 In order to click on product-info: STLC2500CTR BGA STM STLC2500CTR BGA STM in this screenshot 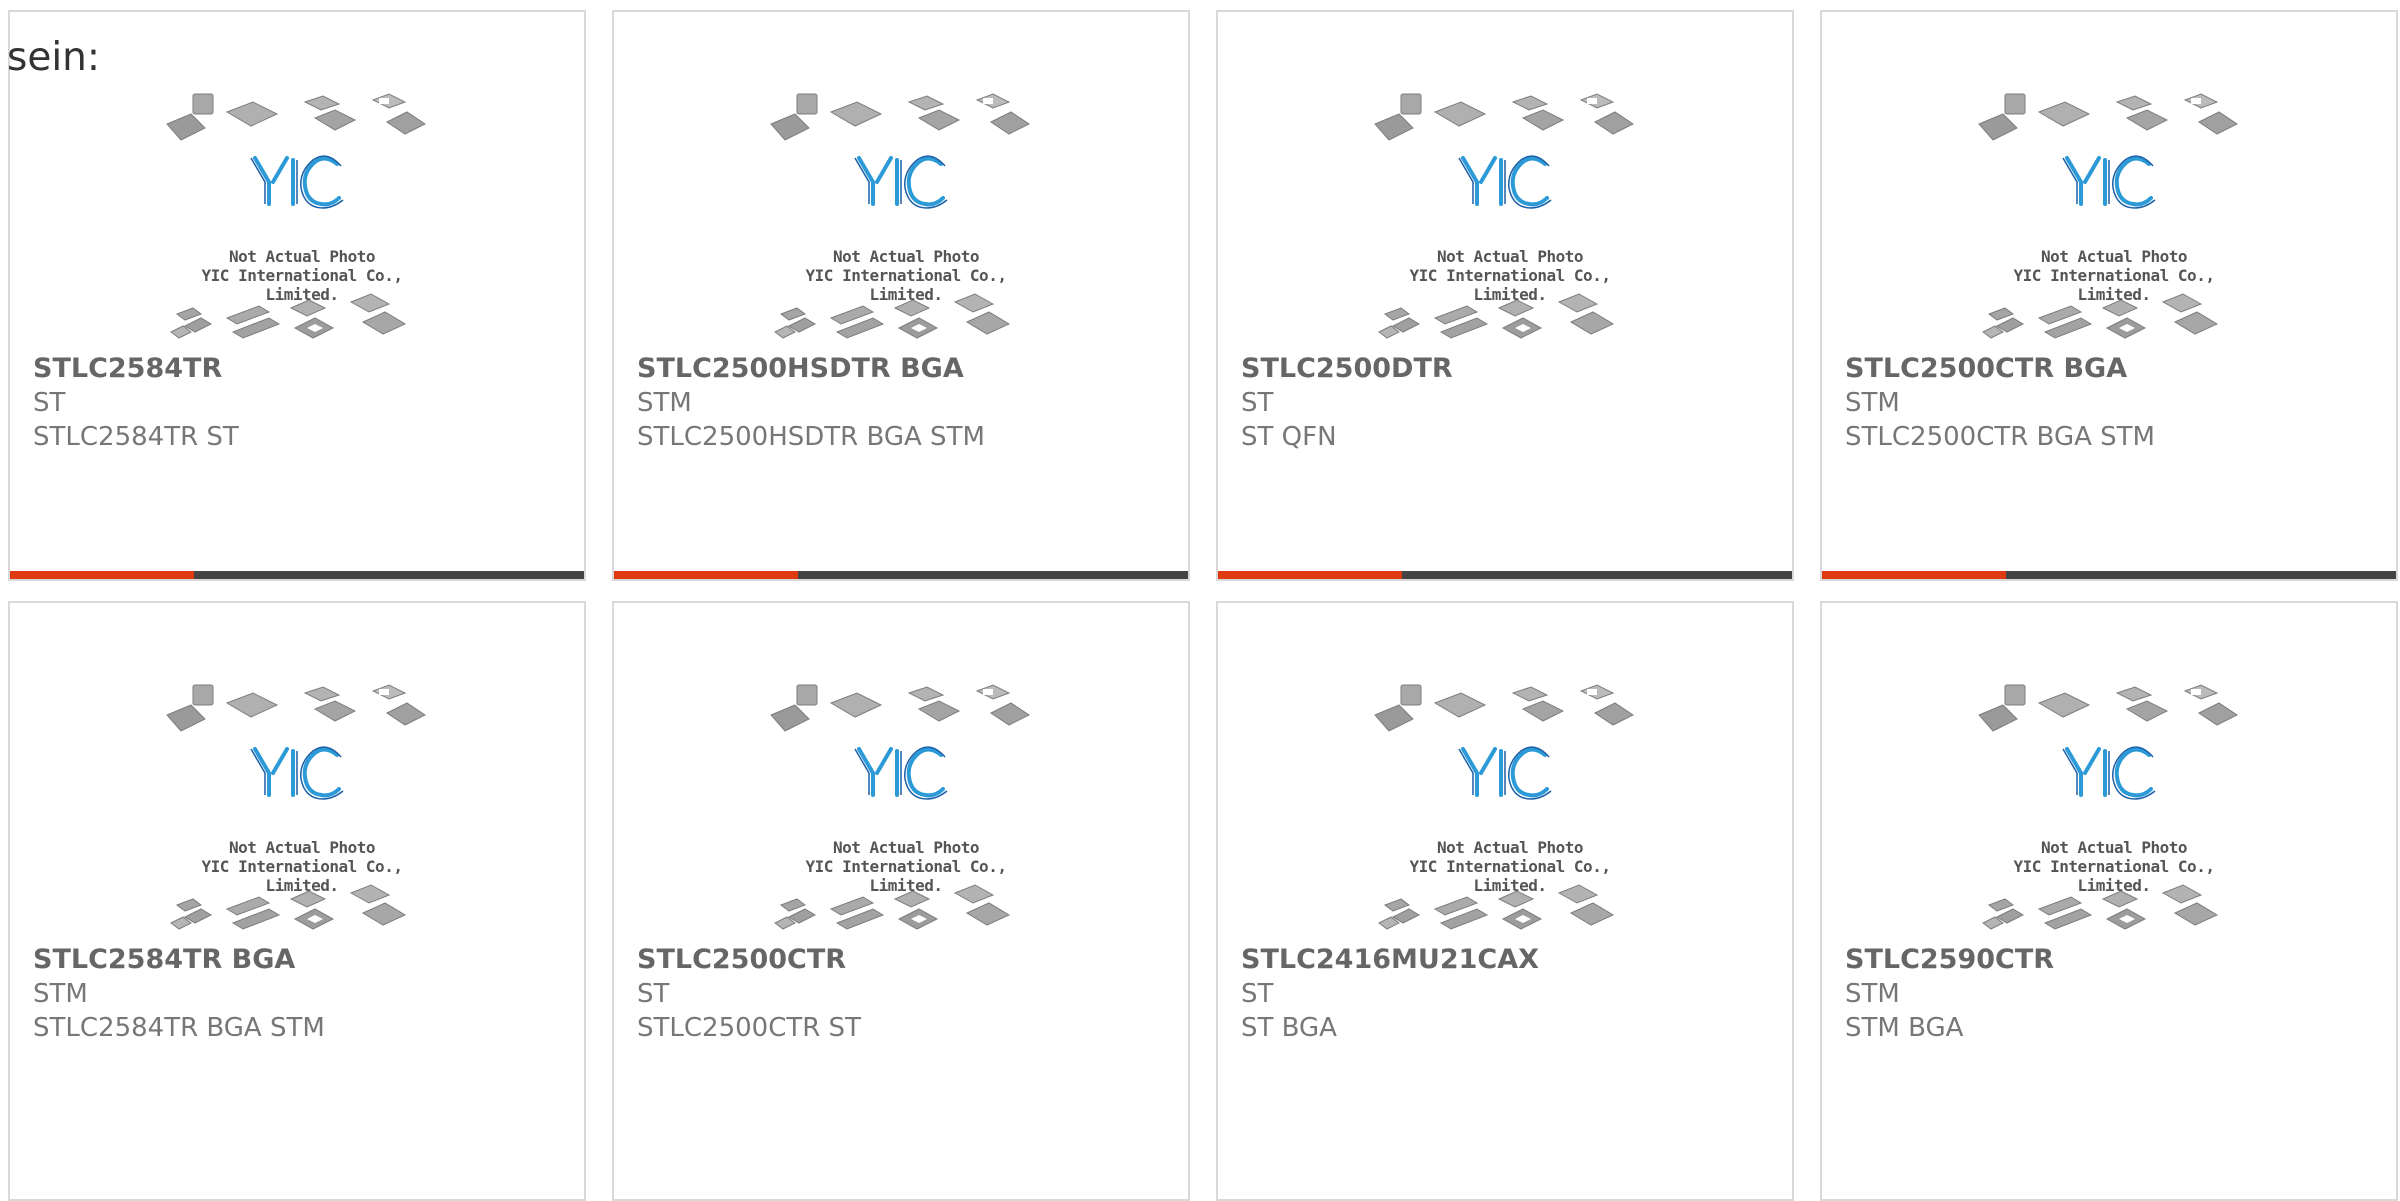, I will do `click(2000, 403)`.